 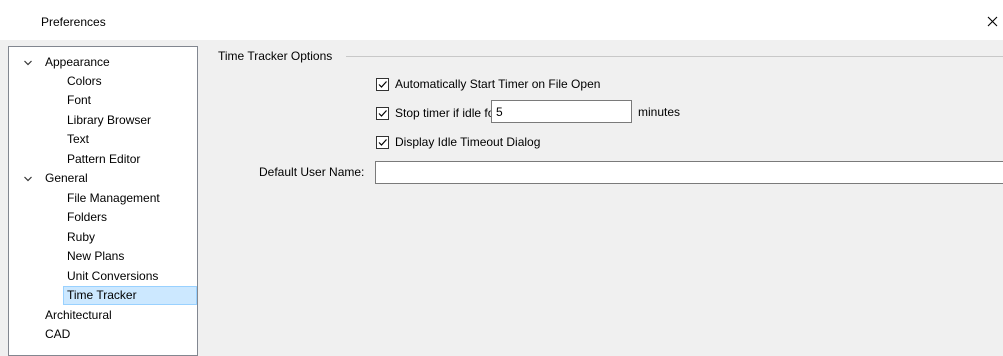 I want to click on tree-item-library-browser: Library Browser, so click(x=103, y=120).